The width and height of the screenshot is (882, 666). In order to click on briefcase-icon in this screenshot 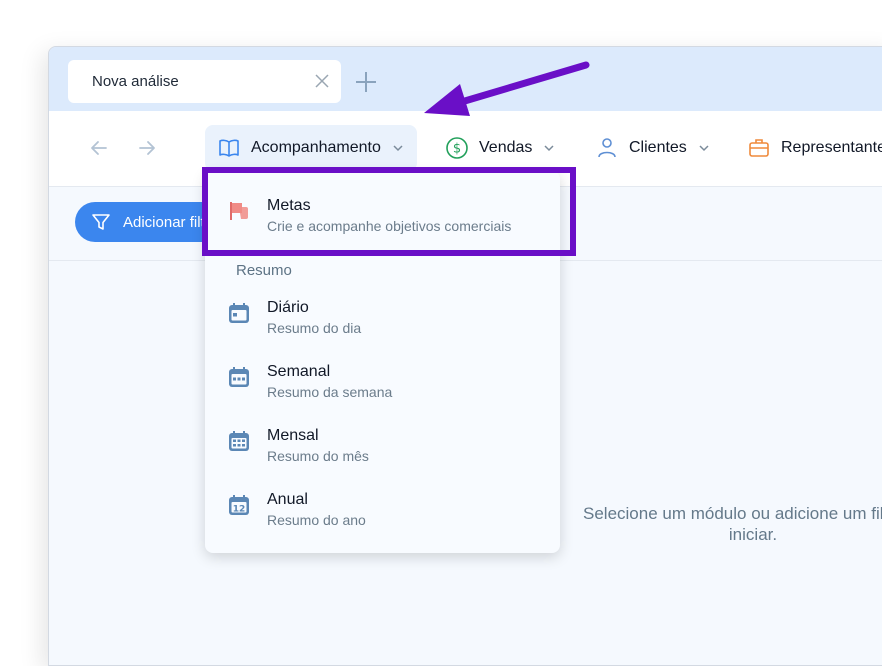, I will do `click(759, 148)`.